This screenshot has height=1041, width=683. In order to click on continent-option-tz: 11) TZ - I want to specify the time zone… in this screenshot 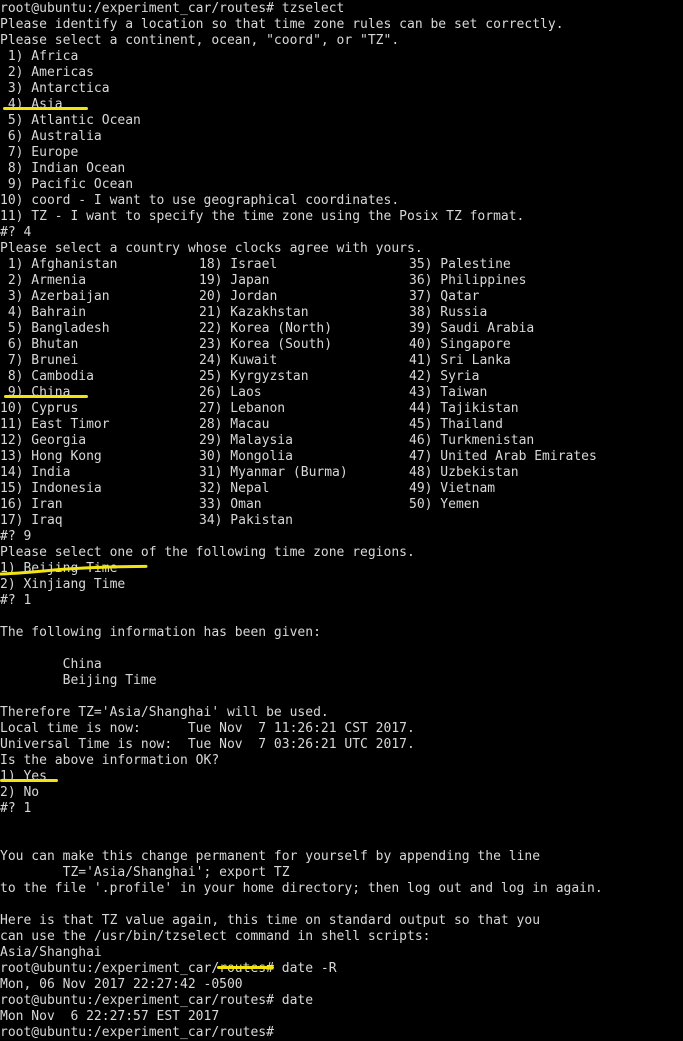, I will do `click(262, 216)`.